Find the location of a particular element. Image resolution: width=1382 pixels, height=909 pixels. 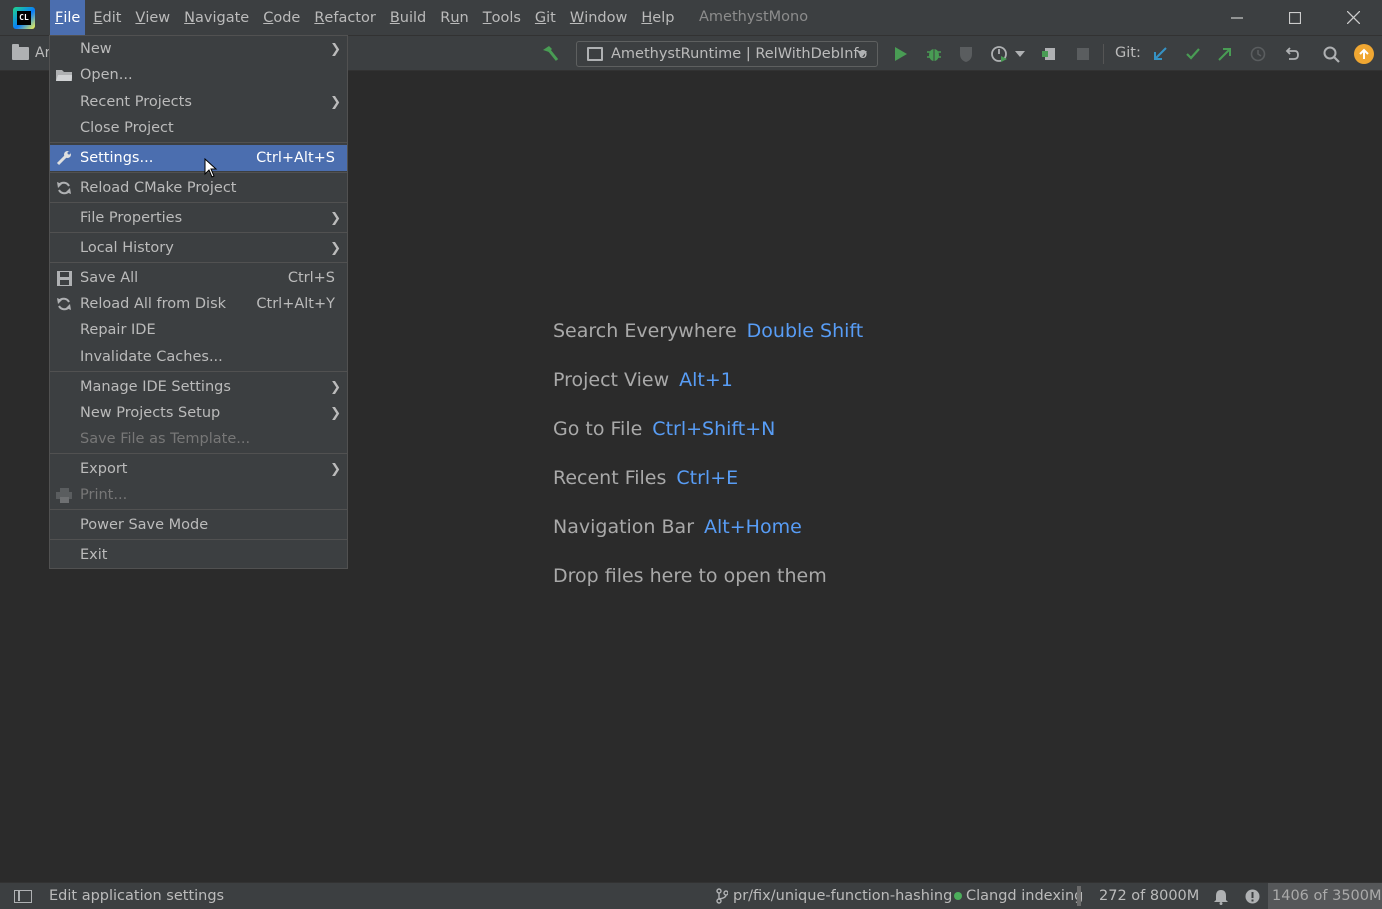

notifications-bell-icon is located at coordinates (1221, 899).